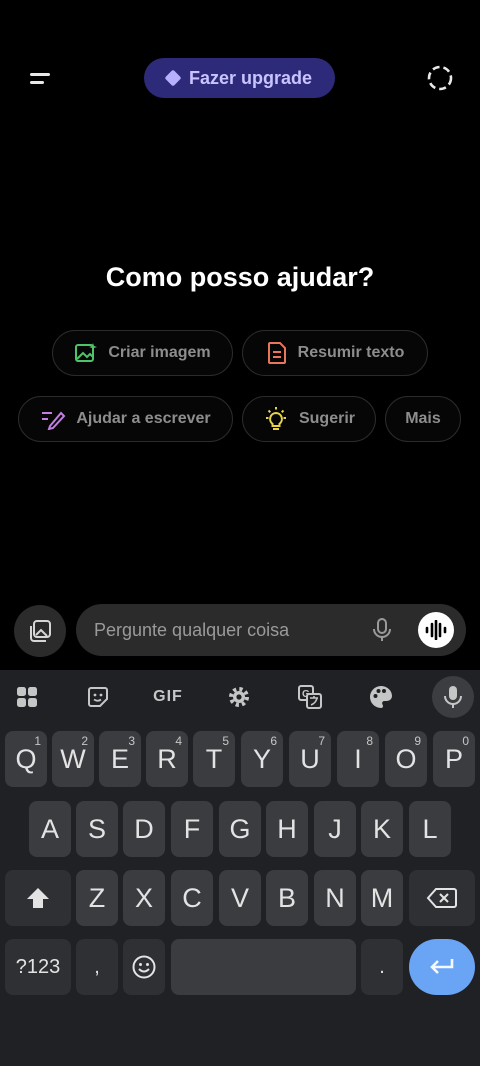  Describe the element at coordinates (131, 741) in the screenshot. I see `key-hint: 3` at that location.